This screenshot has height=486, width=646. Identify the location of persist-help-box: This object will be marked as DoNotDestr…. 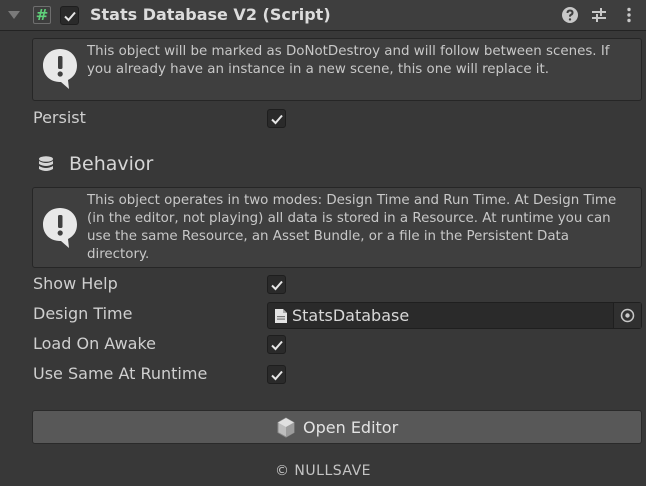
(337, 69).